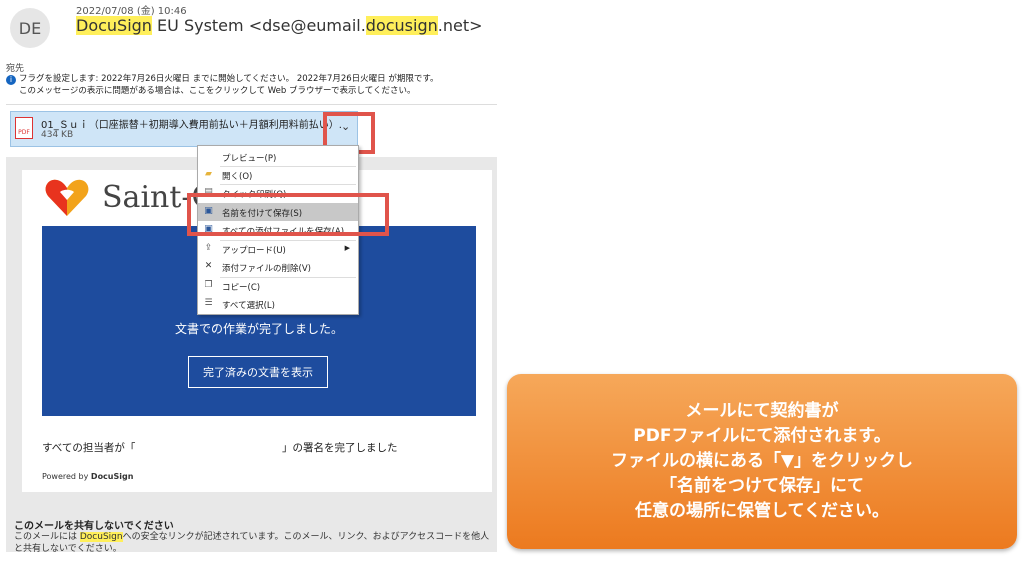 The image size is (1024, 565). Describe the element at coordinates (258, 329) in the screenshot. I see `completion-message: 文書での作業が完了しました。` at that location.